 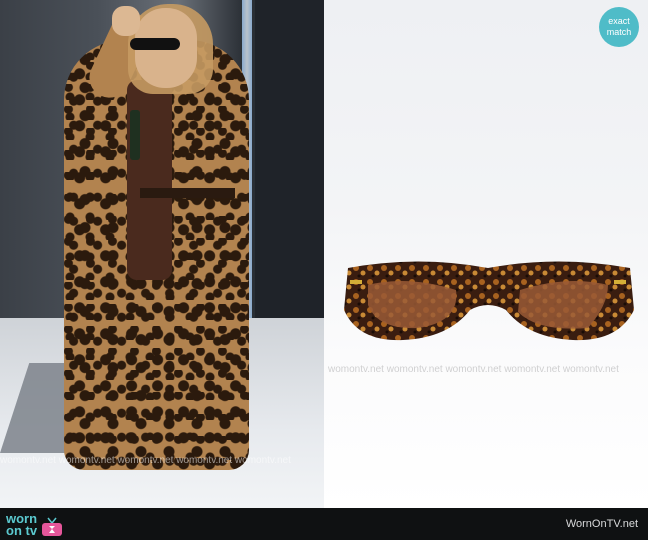 What do you see at coordinates (289, 180) in the screenshot?
I see `door-frame` at bounding box center [289, 180].